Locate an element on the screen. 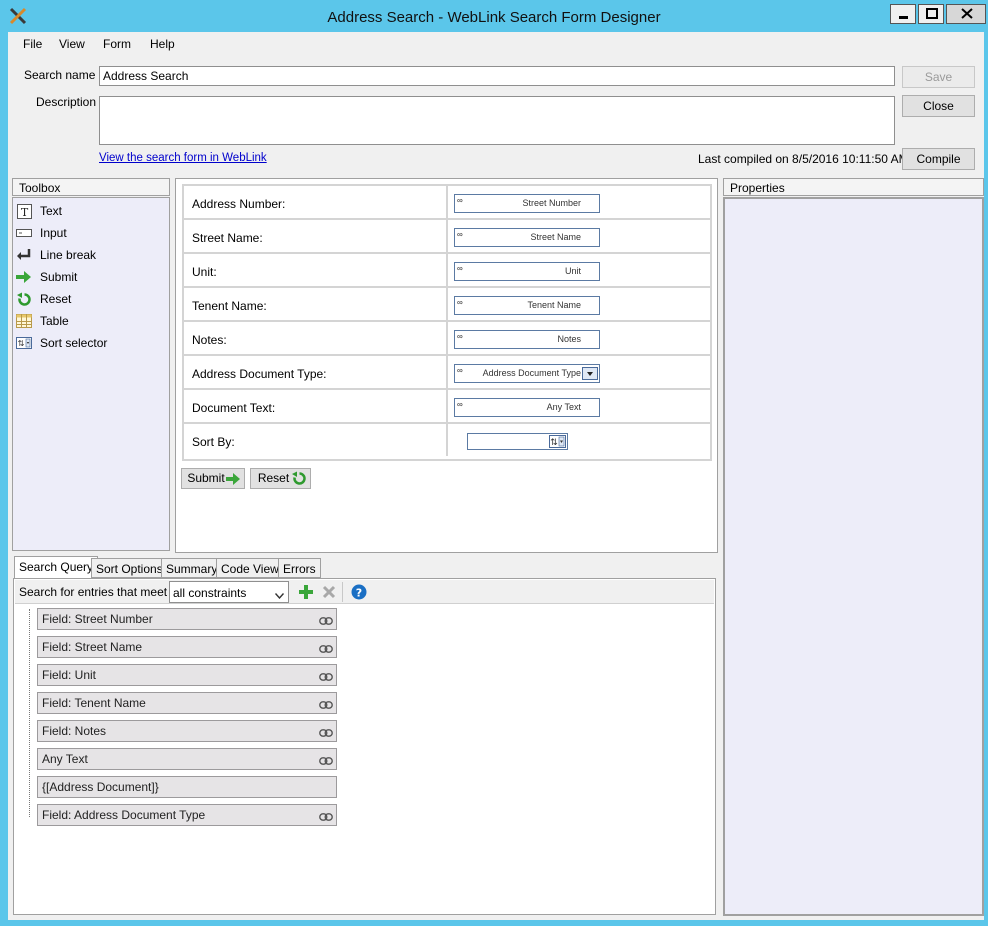 This screenshot has width=988, height=926. toolbox-item-text: T Text is located at coordinates (39, 211).